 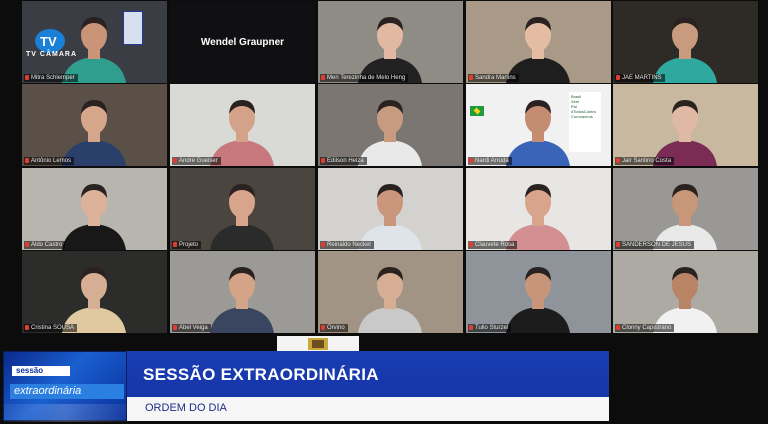 I want to click on participant-tile: Edilson Heiza, so click(x=390, y=125).